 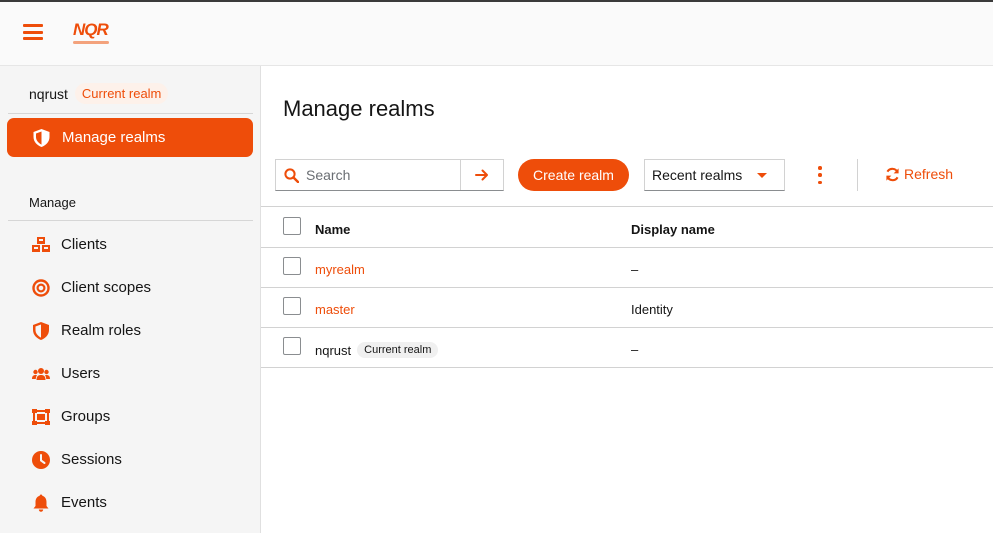 What do you see at coordinates (627, 308) in the screenshot?
I see `table-row: master Identity` at bounding box center [627, 308].